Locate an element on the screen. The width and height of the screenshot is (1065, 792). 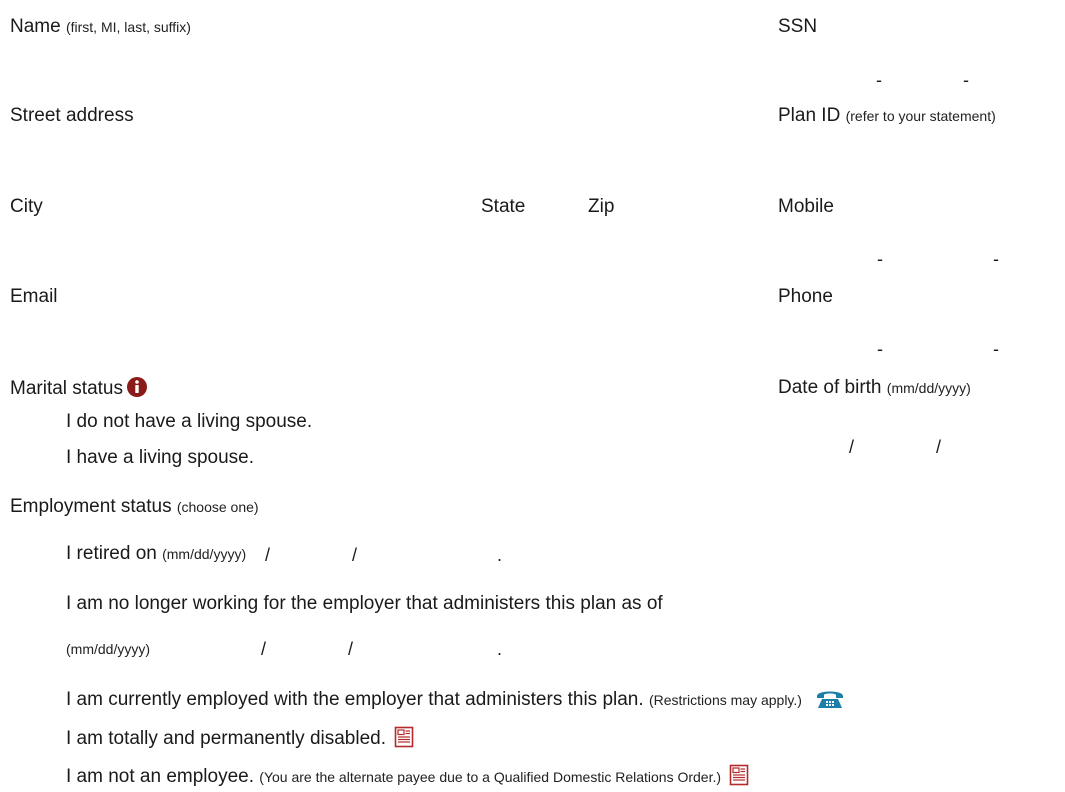
dob-label: Date of birth (mm/dd/yyyy) is located at coordinates (874, 388).